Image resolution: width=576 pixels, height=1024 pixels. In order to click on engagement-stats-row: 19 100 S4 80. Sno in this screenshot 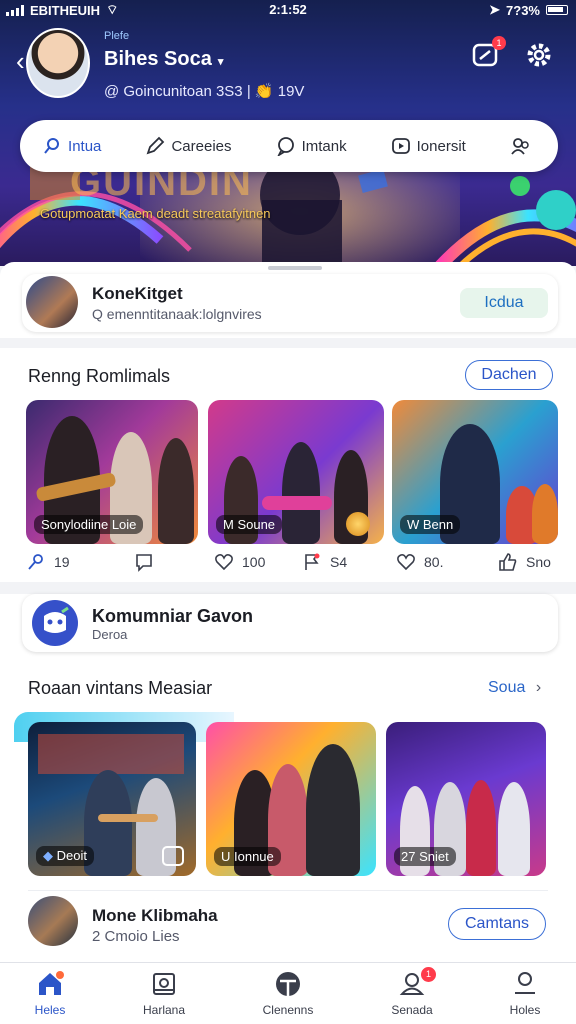, I will do `click(288, 565)`.